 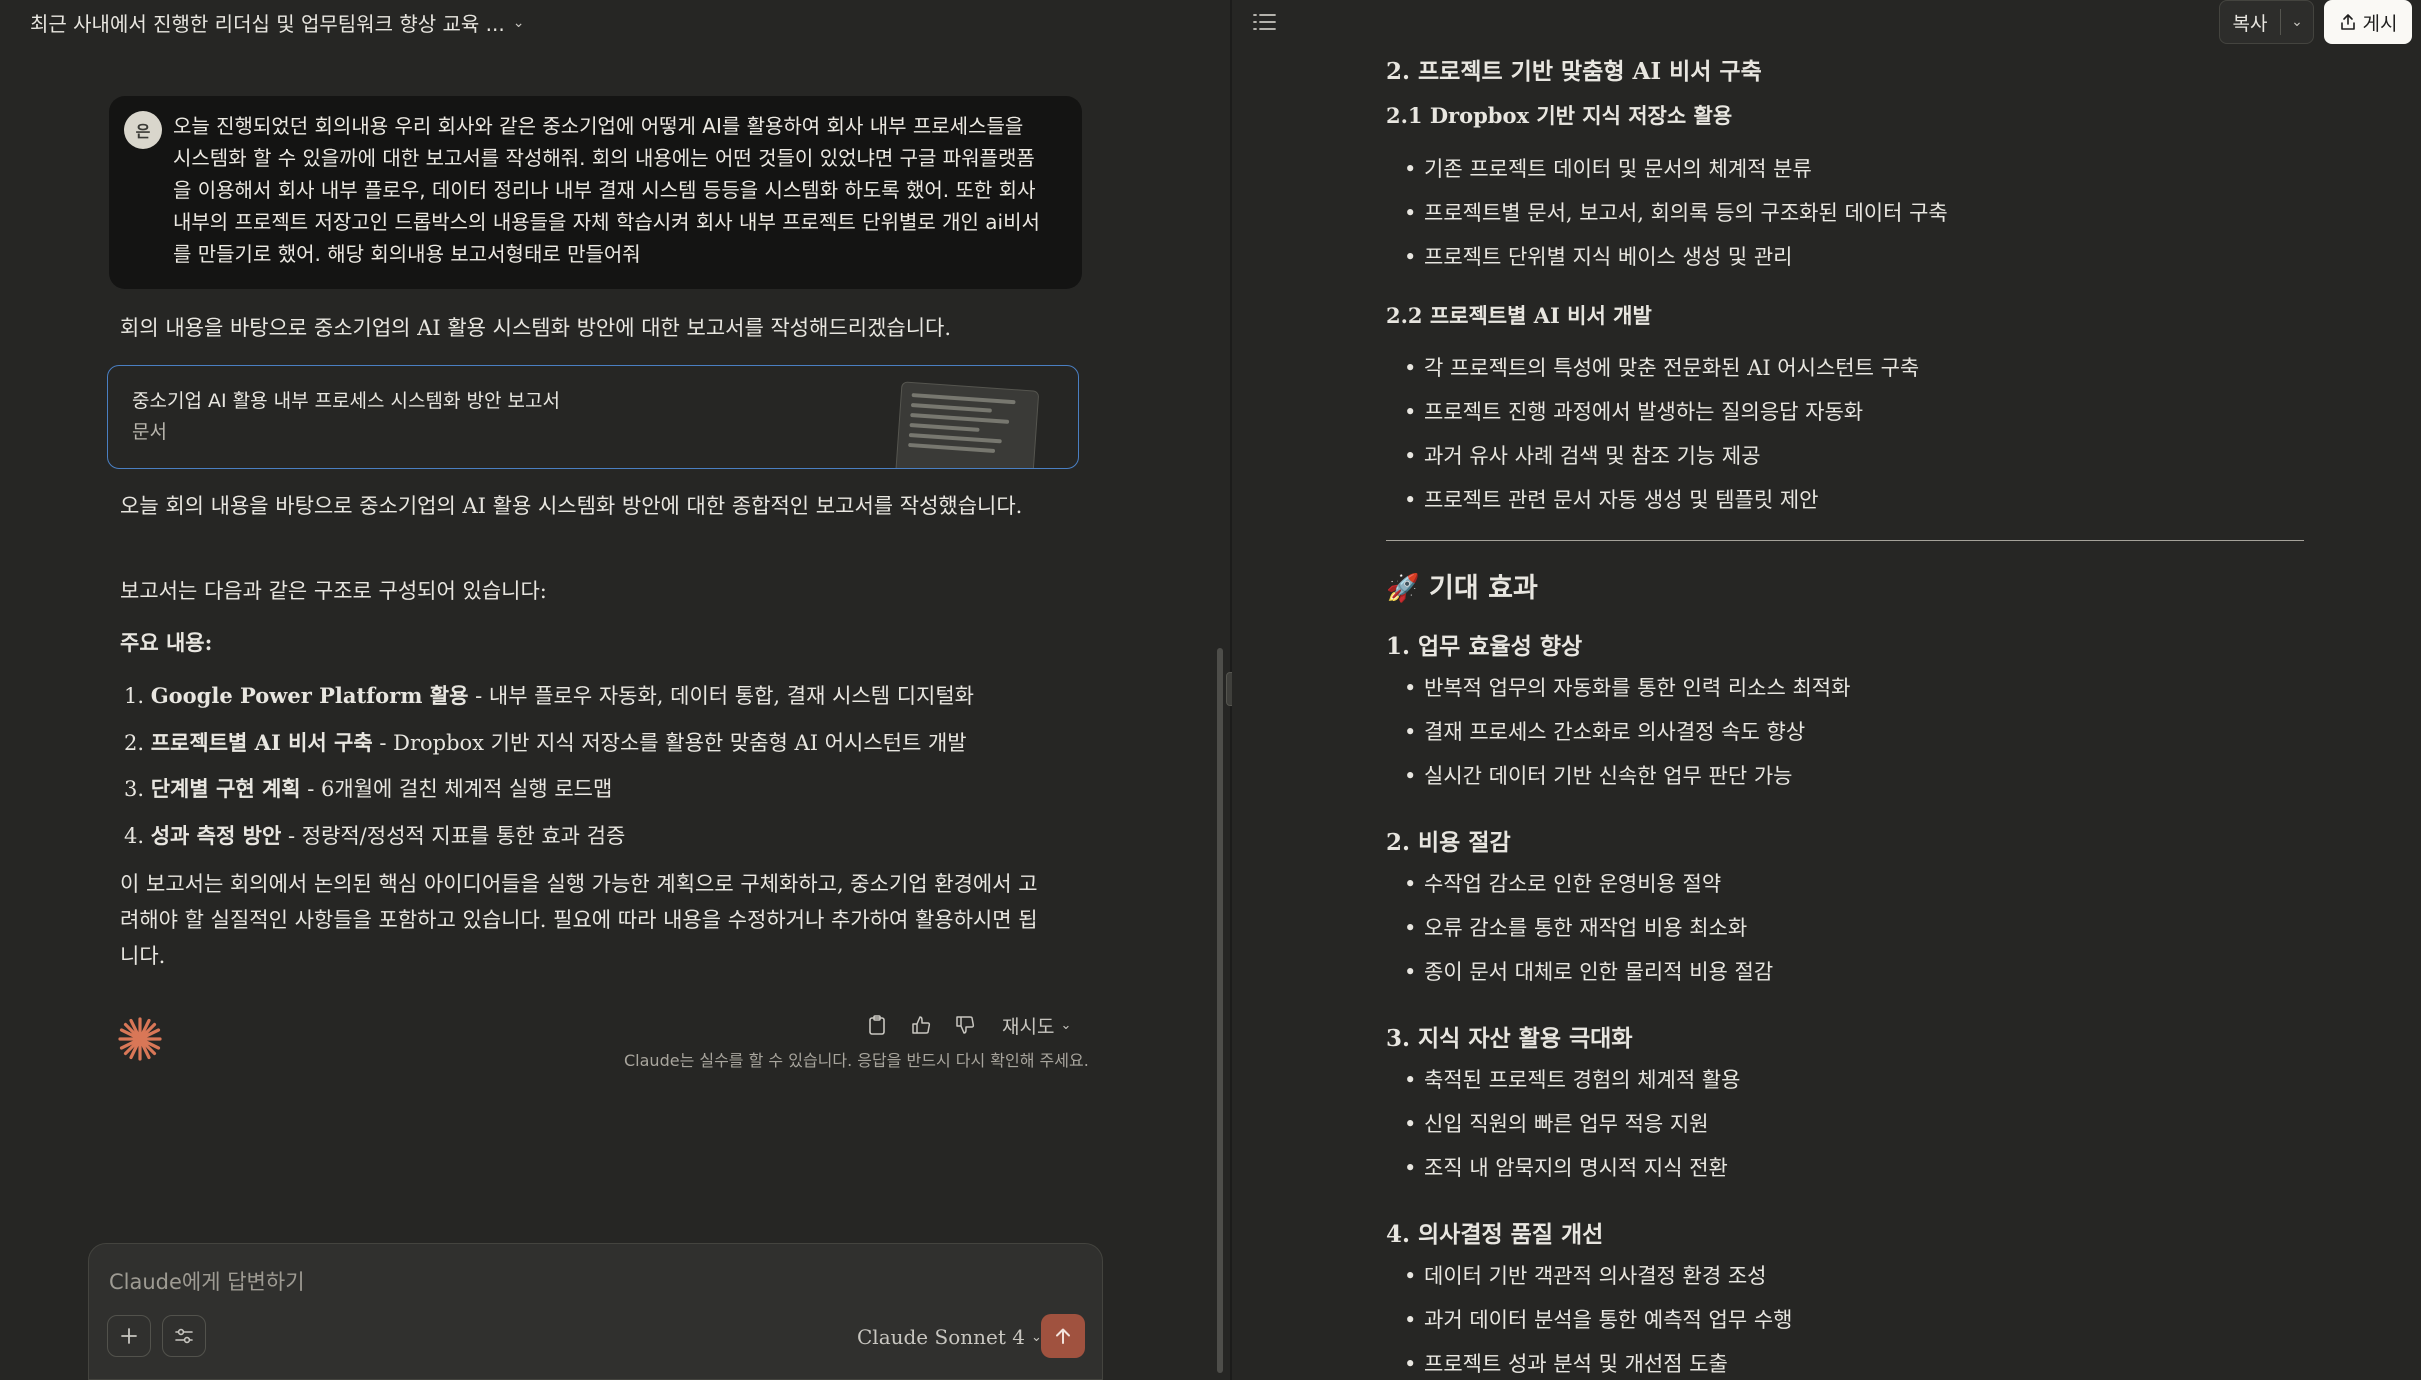 What do you see at coordinates (149, 432) in the screenshot?
I see `artifact-type-label: 문서` at bounding box center [149, 432].